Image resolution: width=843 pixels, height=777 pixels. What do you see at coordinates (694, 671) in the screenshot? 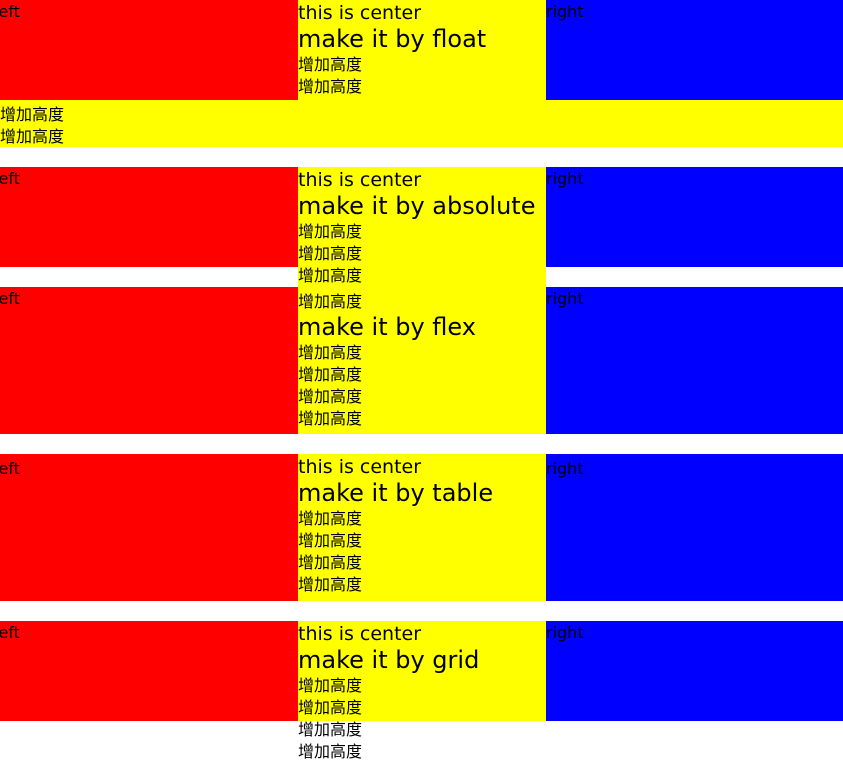
I see `grid-right-panel` at bounding box center [694, 671].